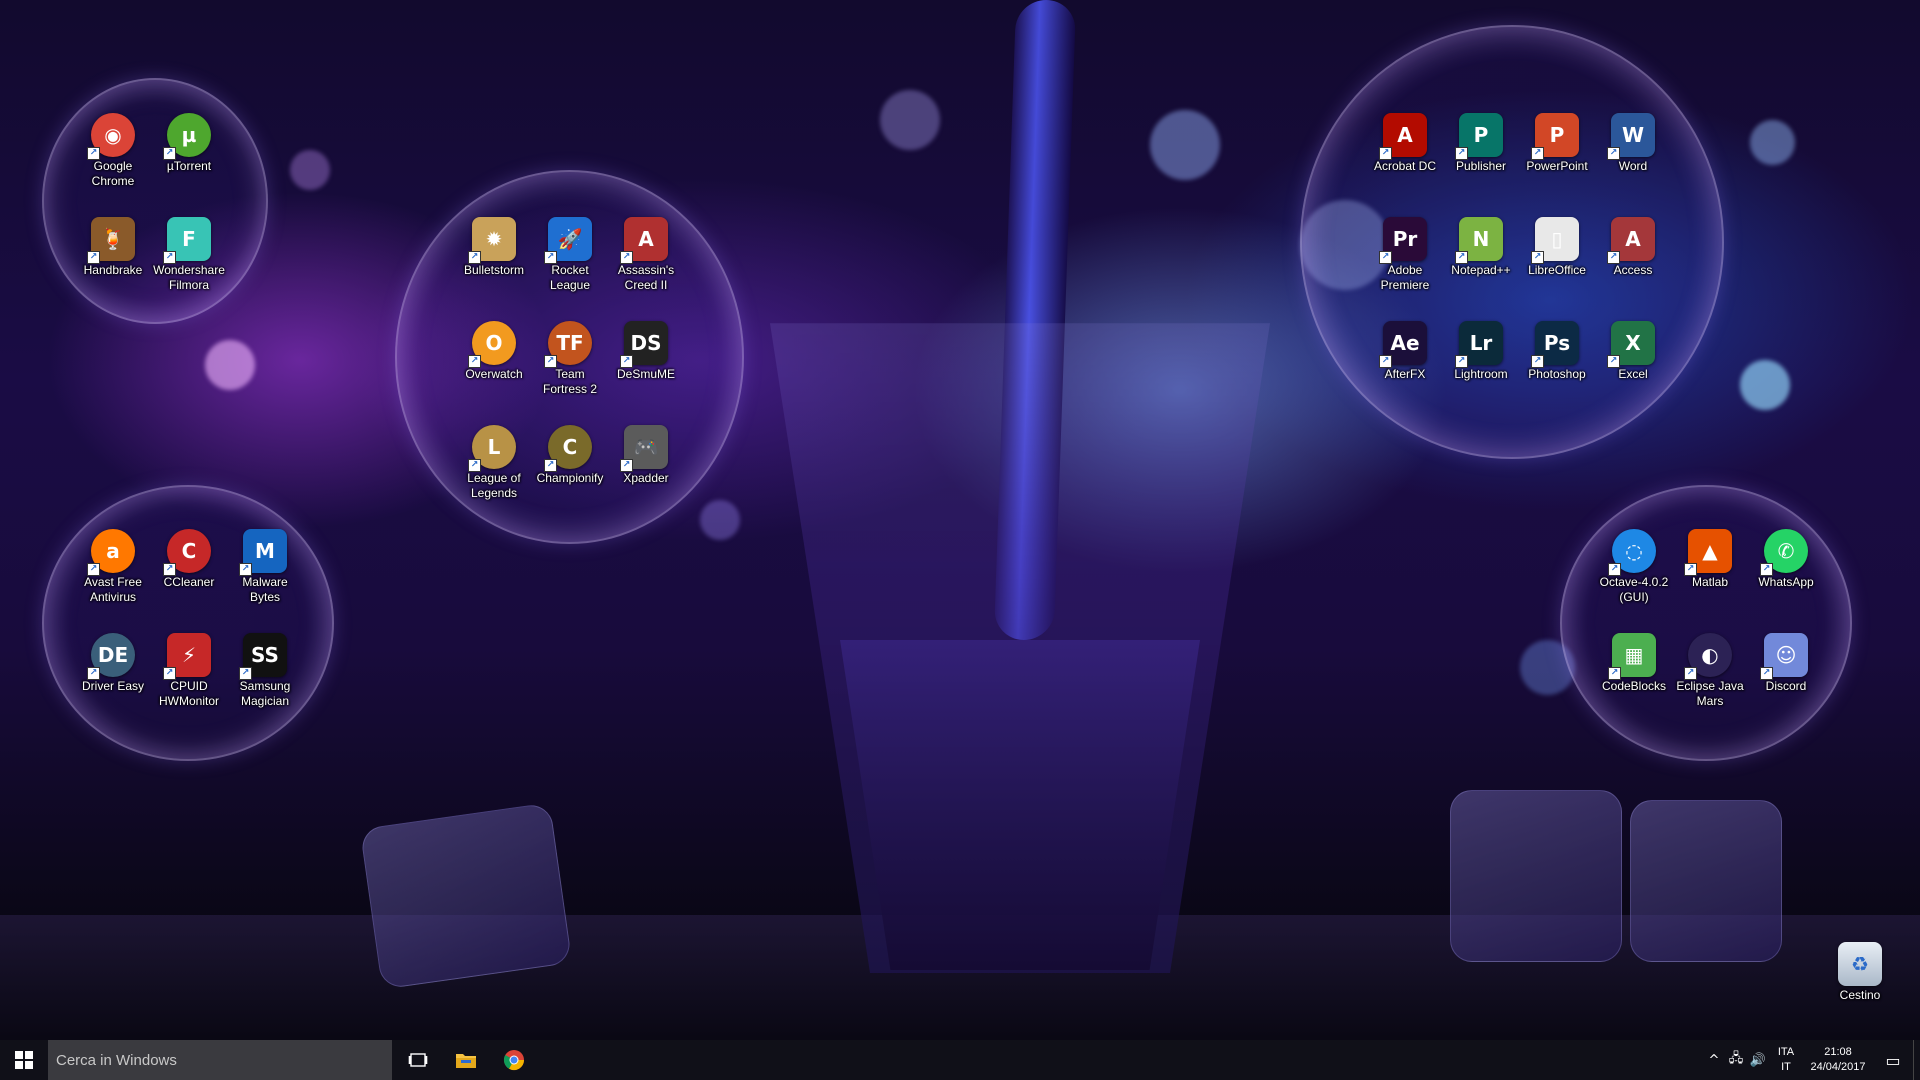 The height and width of the screenshot is (1080, 1920). I want to click on desktop-shortcut: ▦ ↗ CodeBlocks, so click(1634, 663).